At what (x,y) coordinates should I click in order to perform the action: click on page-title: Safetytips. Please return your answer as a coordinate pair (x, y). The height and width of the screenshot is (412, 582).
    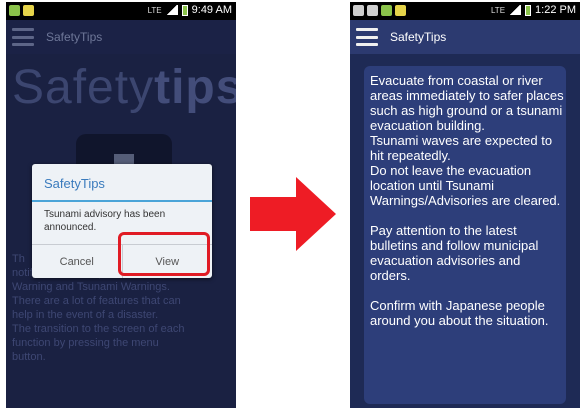
    Looking at the image, I should click on (124, 87).